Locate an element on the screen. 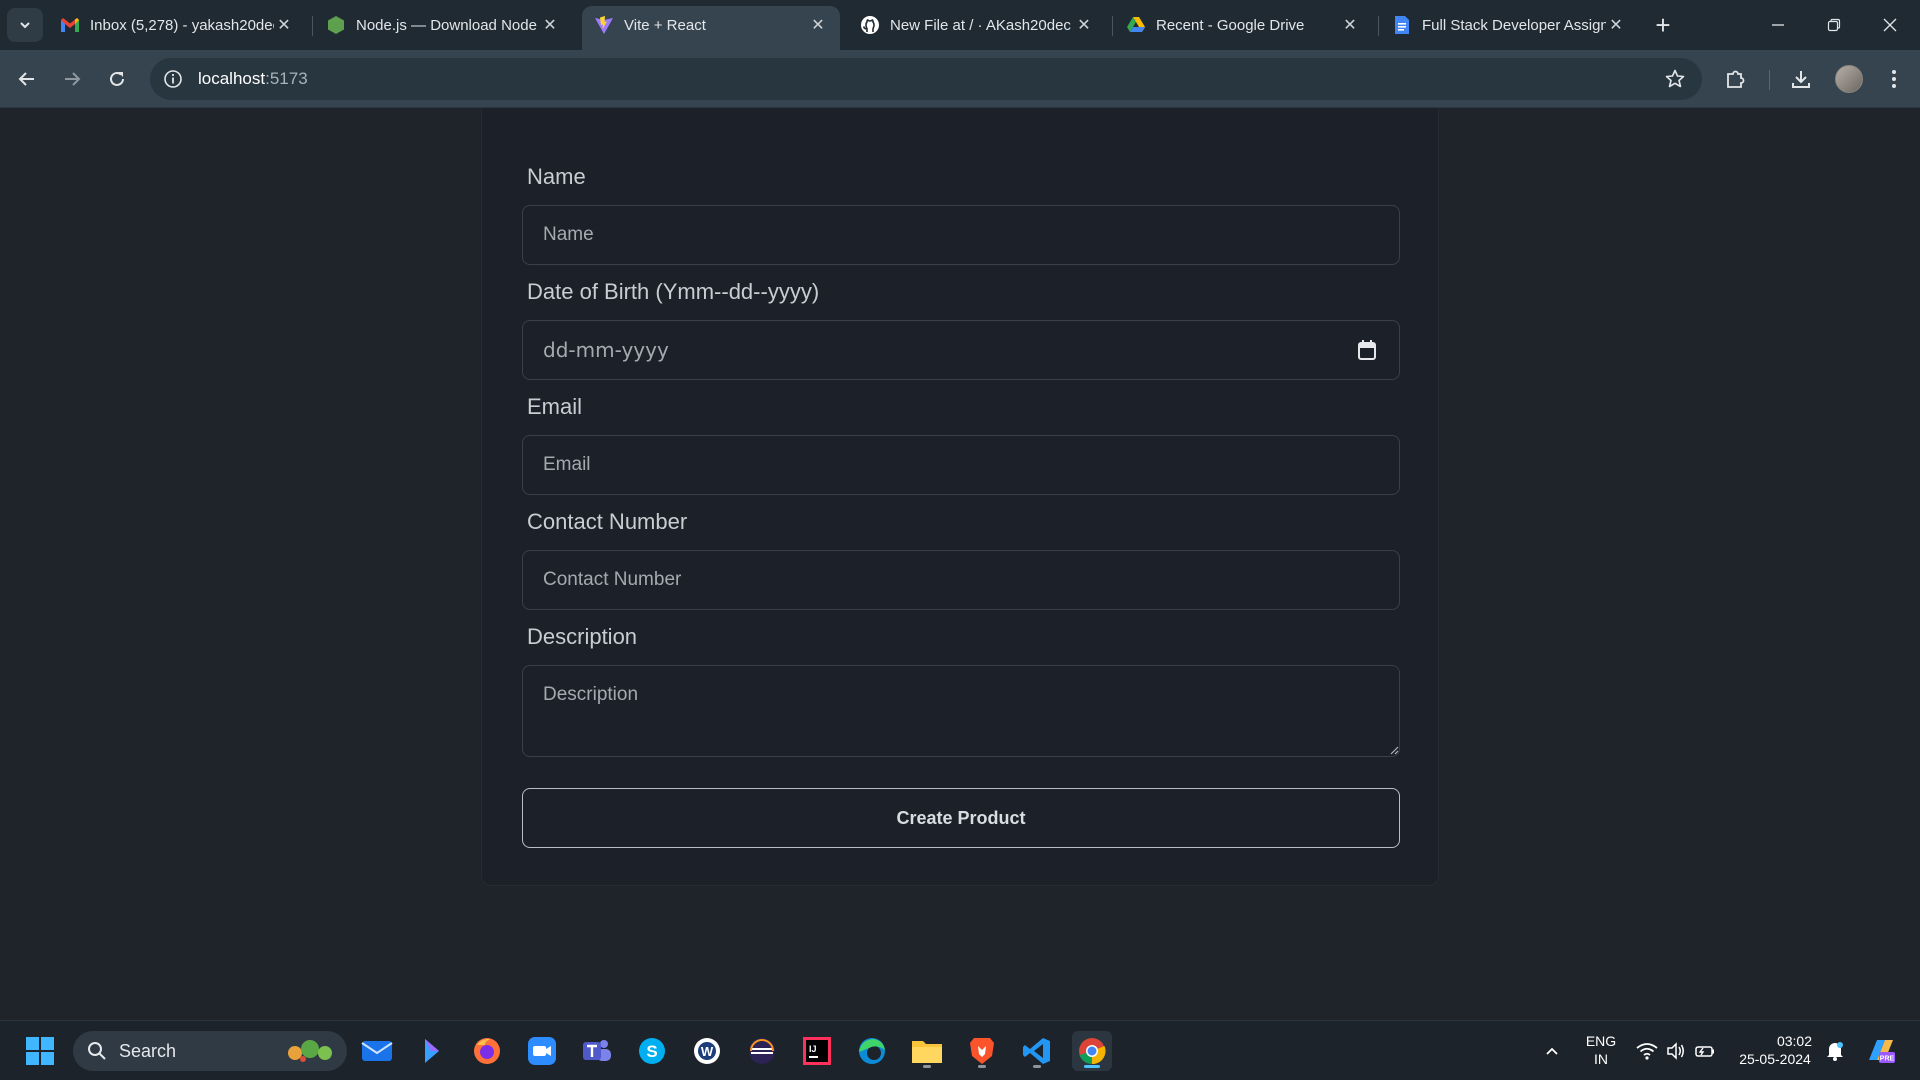 The width and height of the screenshot is (1920, 1080). name-input is located at coordinates (961, 235).